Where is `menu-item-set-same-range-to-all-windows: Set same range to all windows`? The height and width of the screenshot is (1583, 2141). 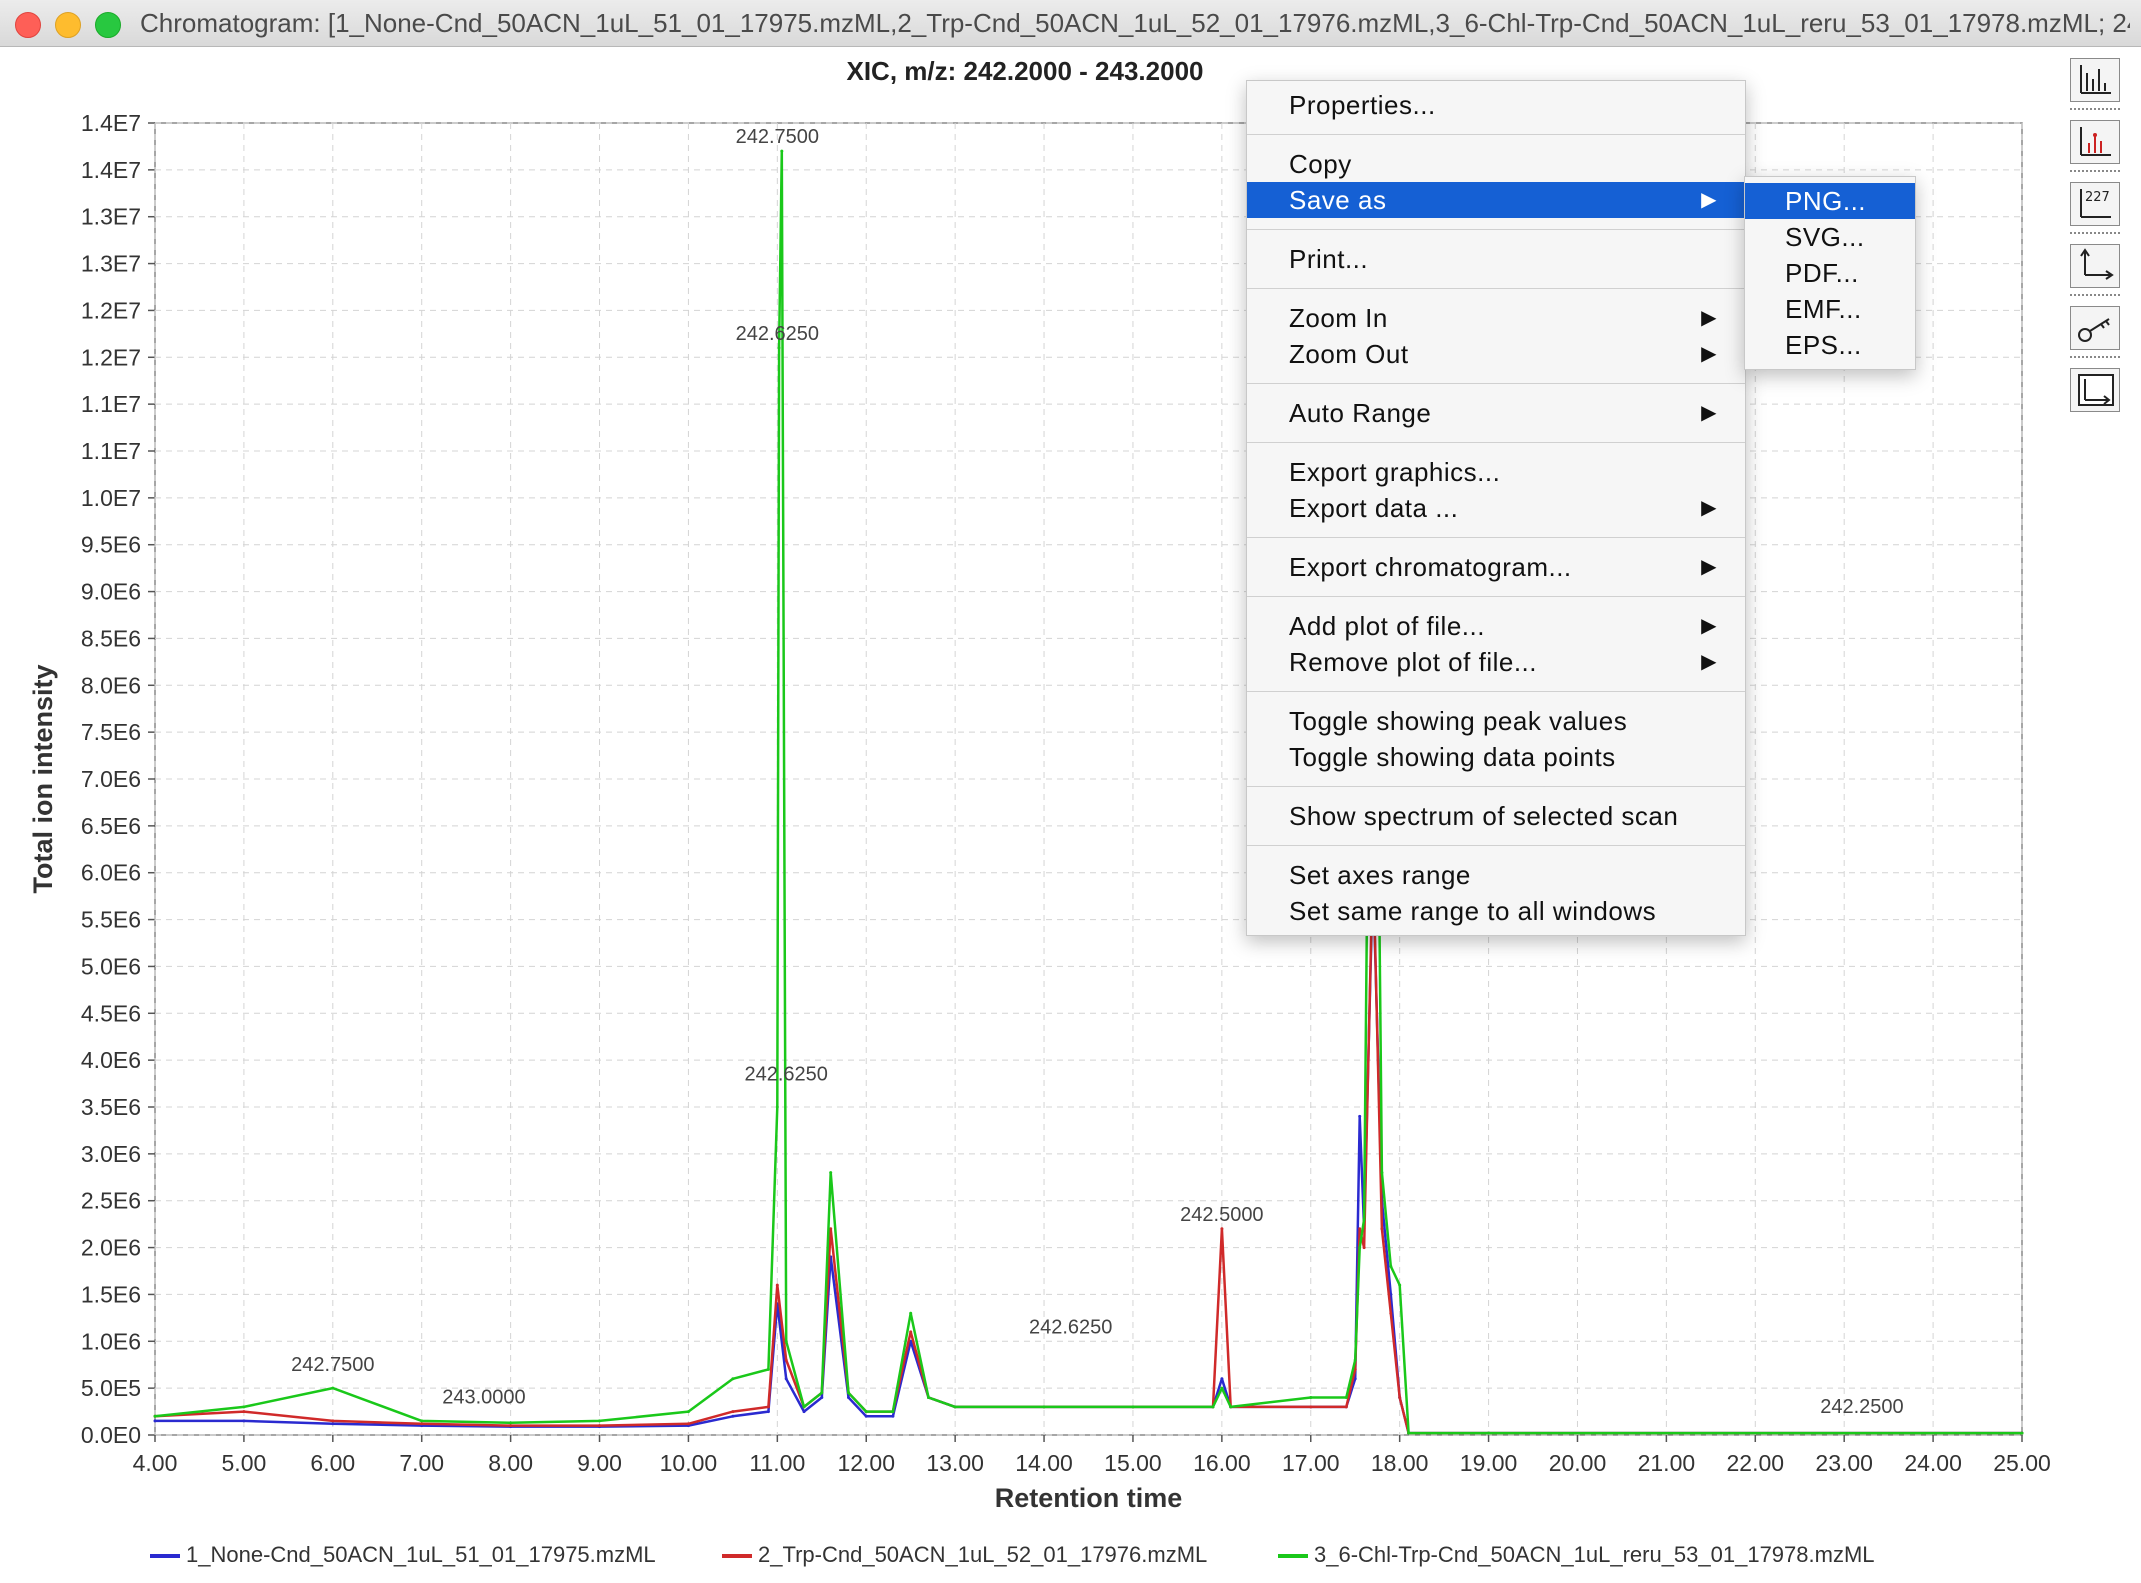 menu-item-set-same-range-to-all-windows: Set same range to all windows is located at coordinates (1496, 911).